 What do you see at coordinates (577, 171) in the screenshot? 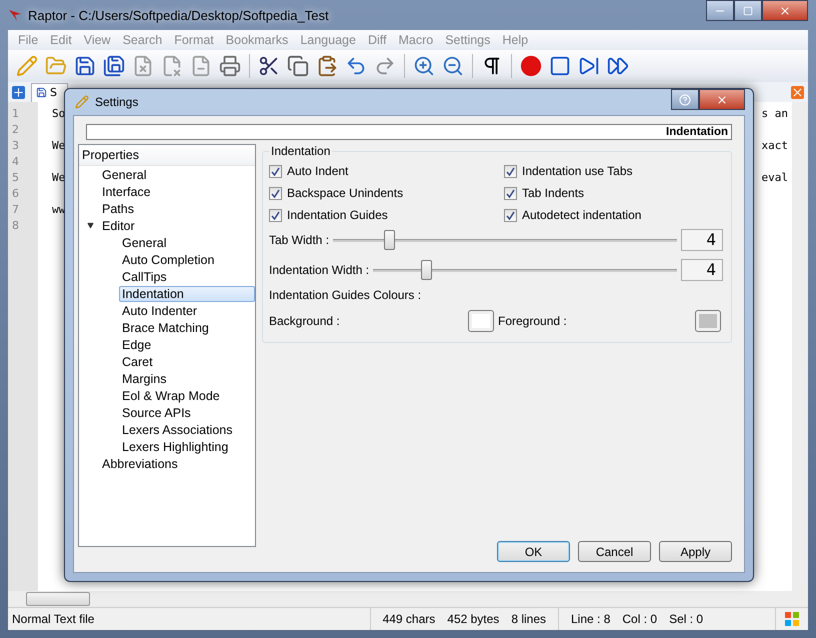
I see `checkbox-label: Indentation use Tabs` at bounding box center [577, 171].